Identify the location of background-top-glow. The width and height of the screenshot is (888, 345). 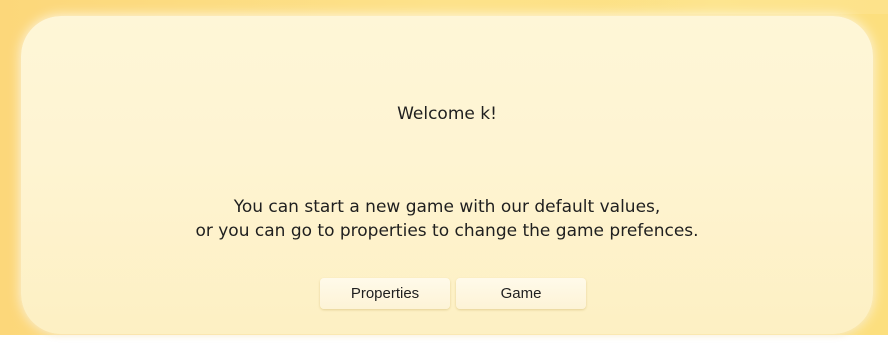
(744, 7).